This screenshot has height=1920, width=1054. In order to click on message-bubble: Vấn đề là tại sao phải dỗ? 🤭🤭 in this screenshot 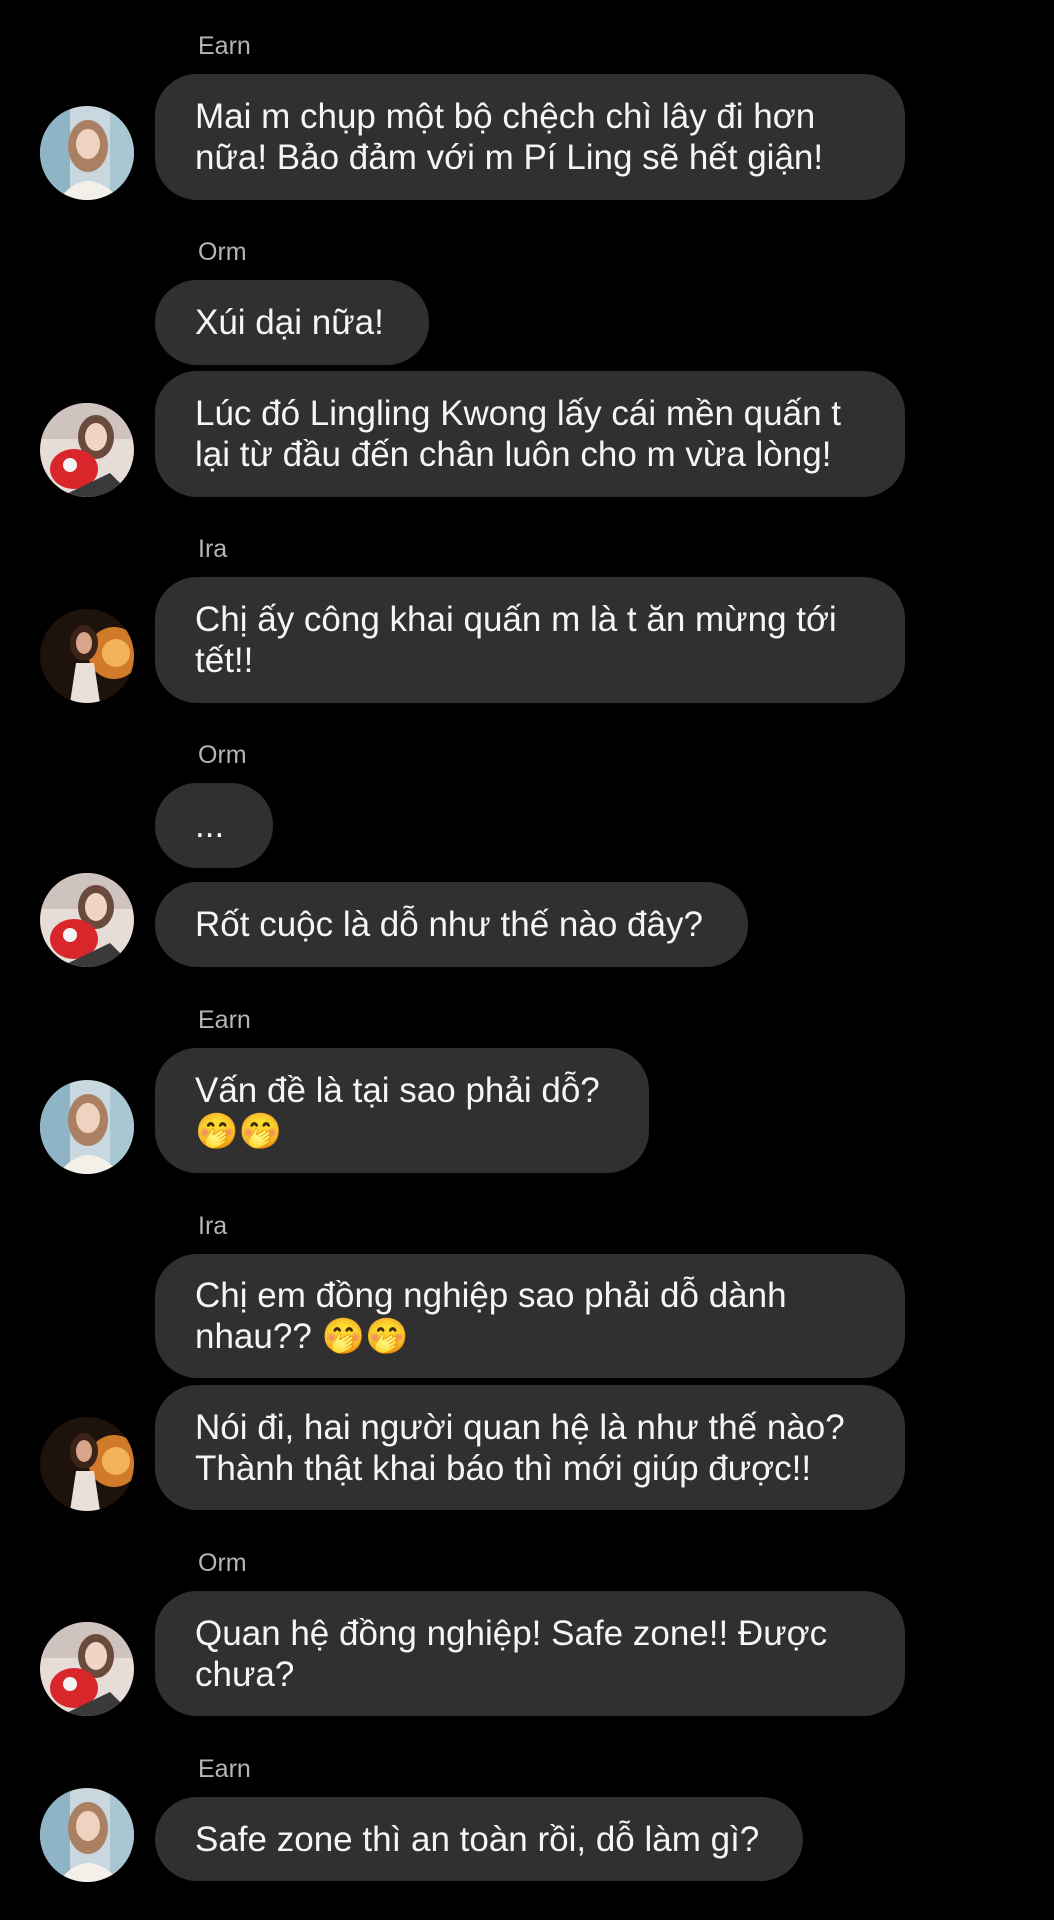, I will do `click(402, 1110)`.